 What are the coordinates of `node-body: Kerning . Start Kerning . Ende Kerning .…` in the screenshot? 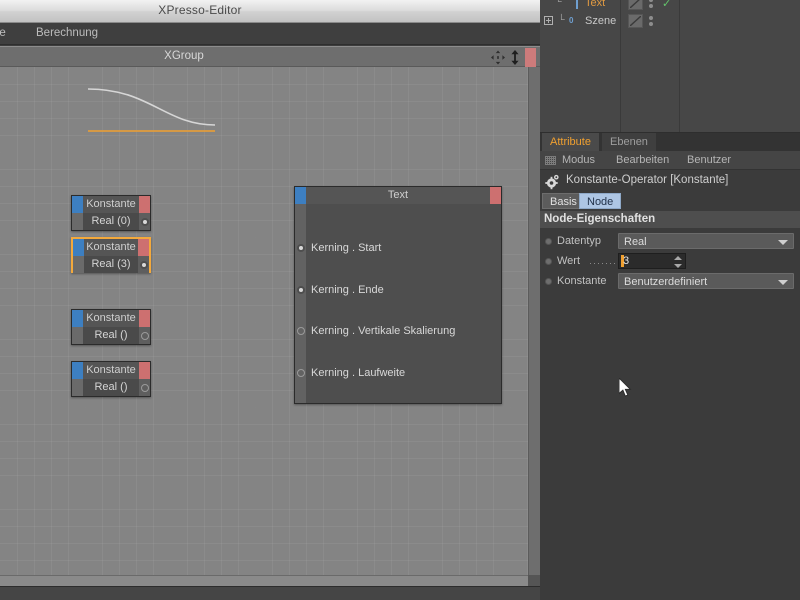 It's located at (398, 303).